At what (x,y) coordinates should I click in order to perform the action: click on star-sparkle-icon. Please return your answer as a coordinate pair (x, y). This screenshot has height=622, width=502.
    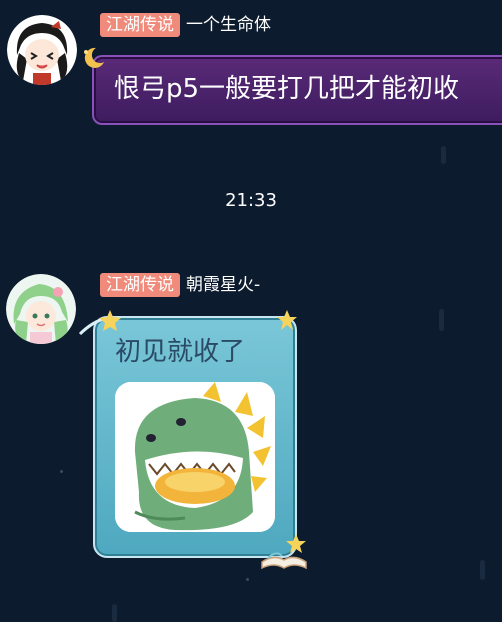
    Looking at the image, I should click on (99, 323).